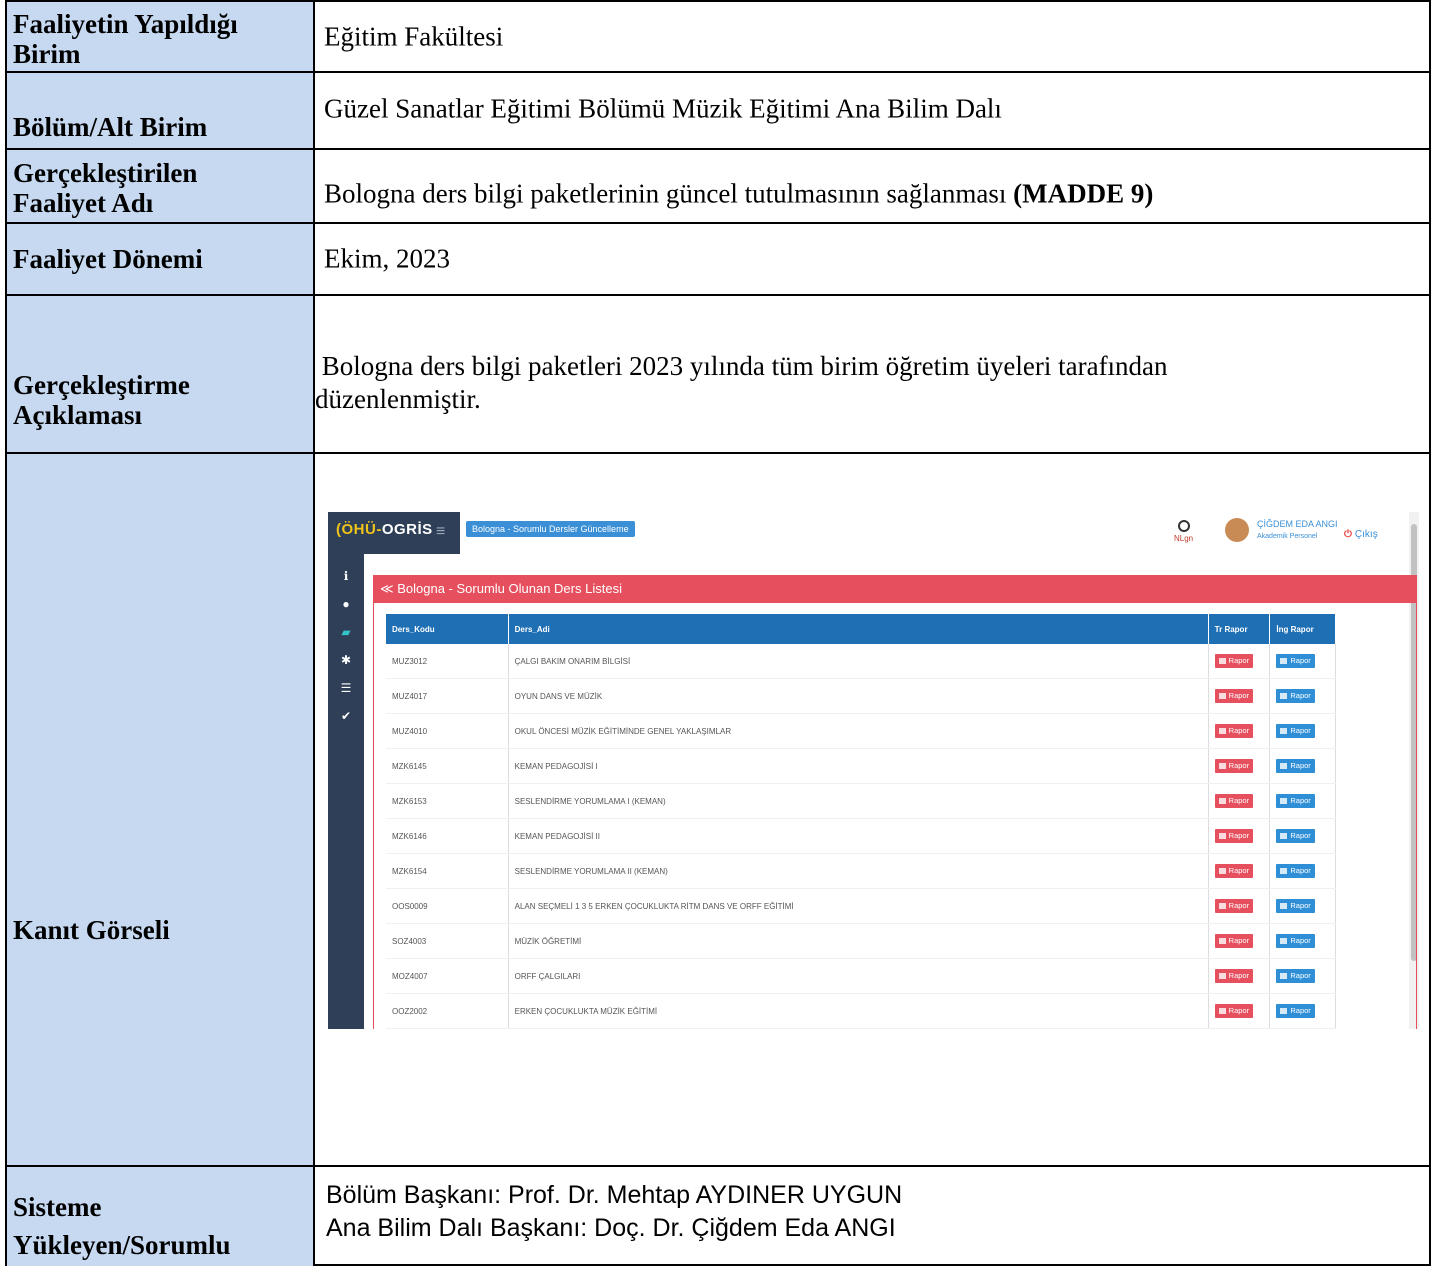 The width and height of the screenshot is (1434, 1267). Describe the element at coordinates (91, 930) in the screenshot. I see `label-text: Kanıt Görseli` at that location.